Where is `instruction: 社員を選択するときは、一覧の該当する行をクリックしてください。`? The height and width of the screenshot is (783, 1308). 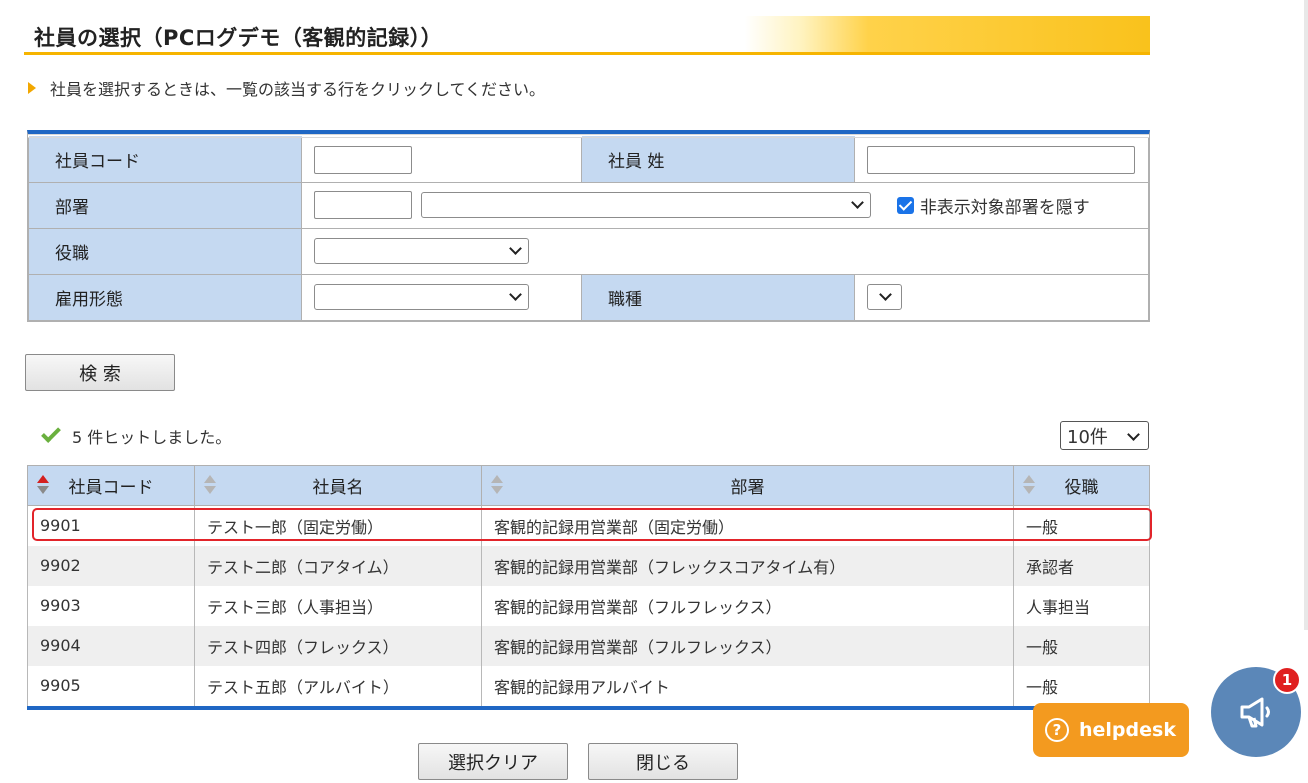 instruction: 社員を選択するときは、一覧の該当する行をクリックしてください。 is located at coordinates (286, 88).